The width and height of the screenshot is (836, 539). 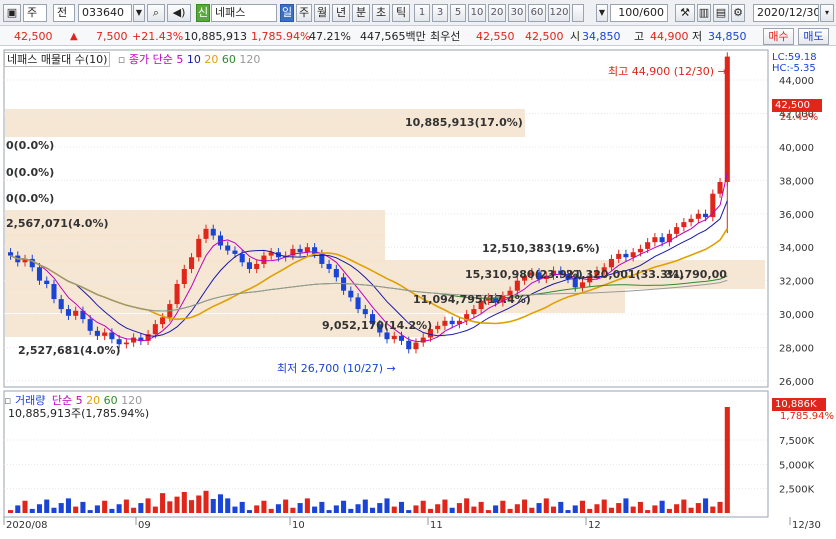 I want to click on bar-chart-icon: ▥, so click(x=704, y=13).